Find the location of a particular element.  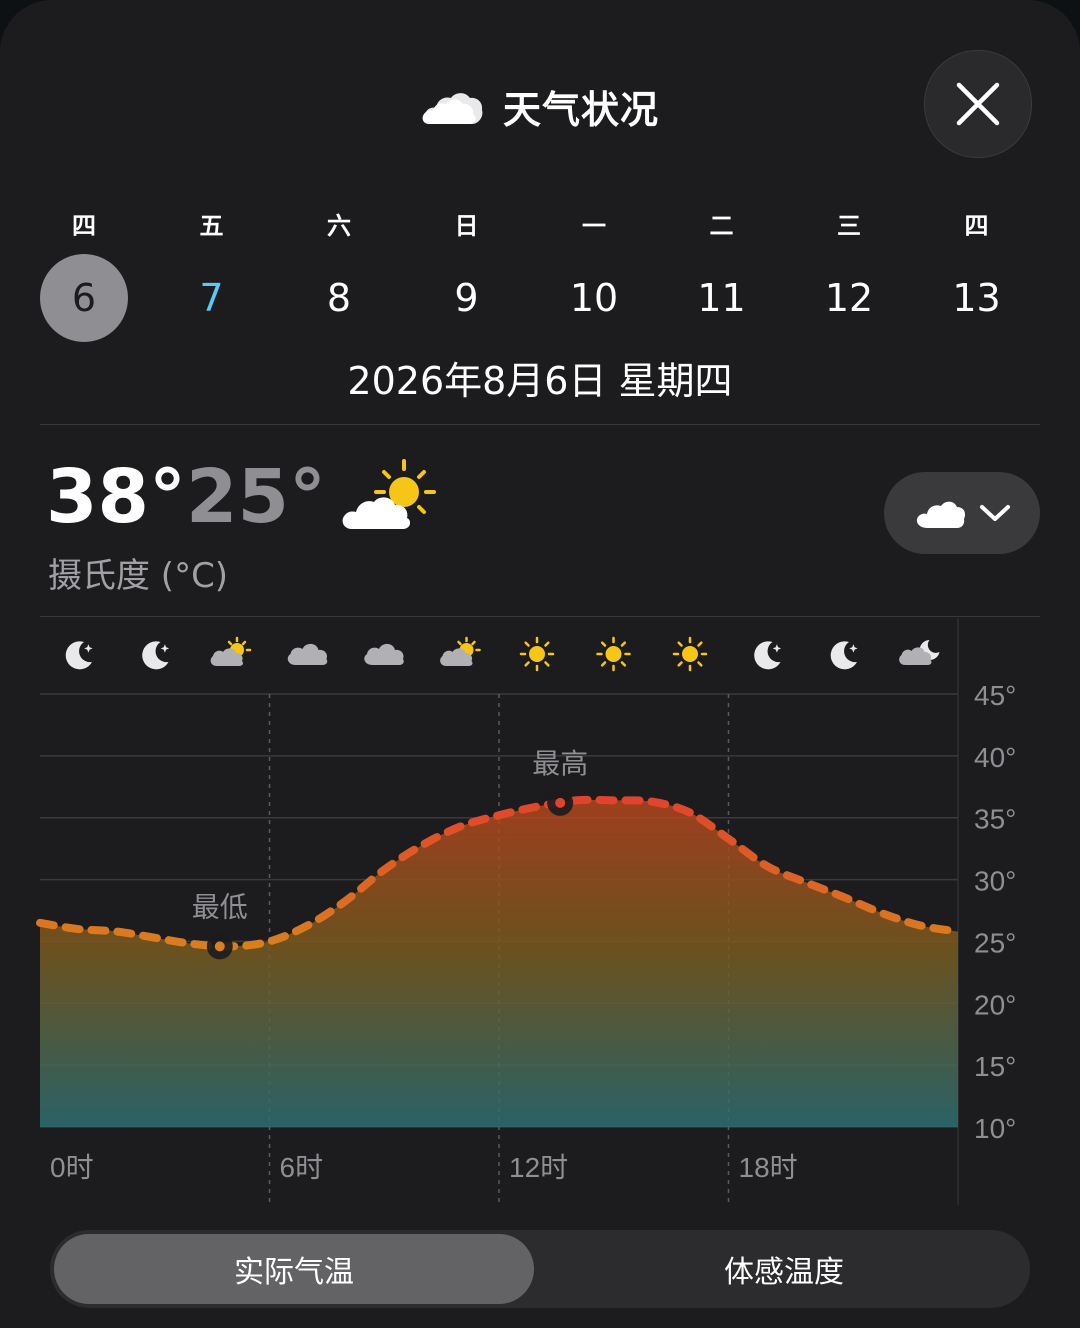

y-tick-label: 25° is located at coordinates (995, 942).